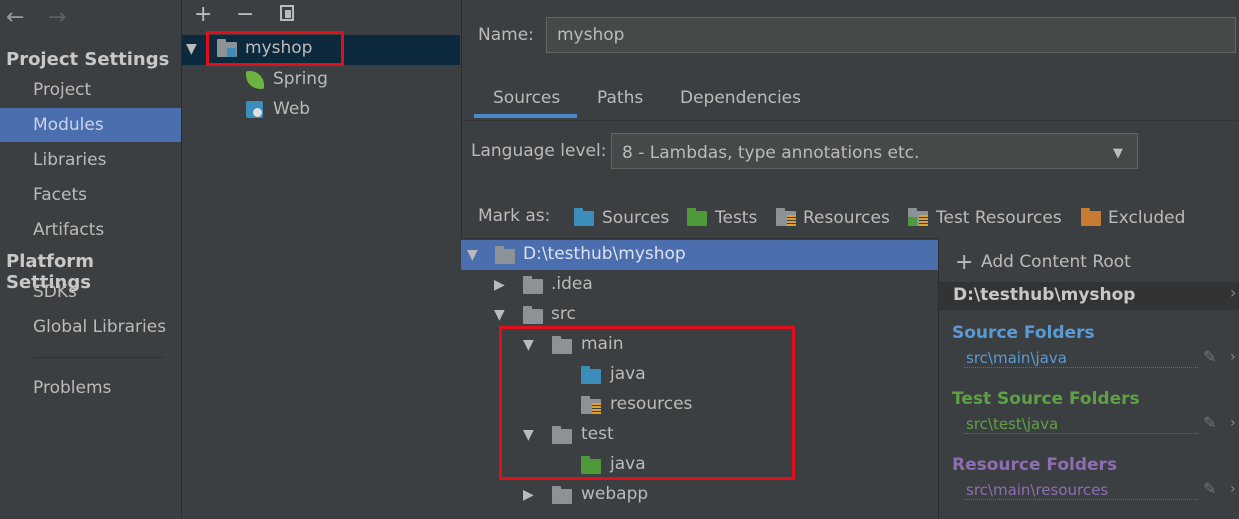 The image size is (1239, 519). What do you see at coordinates (740, 103) in the screenshot?
I see `tab-dependencies: Dependencies` at bounding box center [740, 103].